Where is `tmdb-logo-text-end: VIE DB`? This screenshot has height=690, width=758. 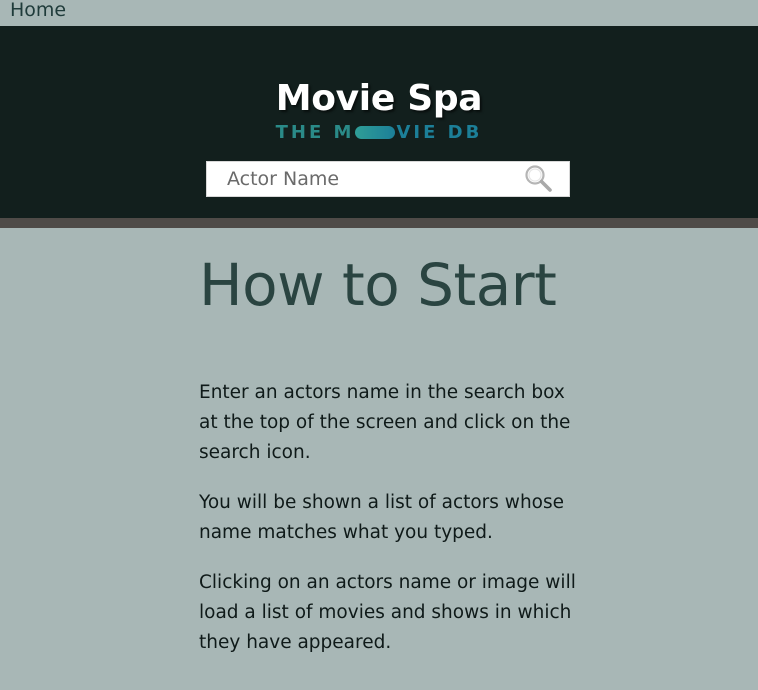 tmdb-logo-text-end: VIE DB is located at coordinates (439, 132).